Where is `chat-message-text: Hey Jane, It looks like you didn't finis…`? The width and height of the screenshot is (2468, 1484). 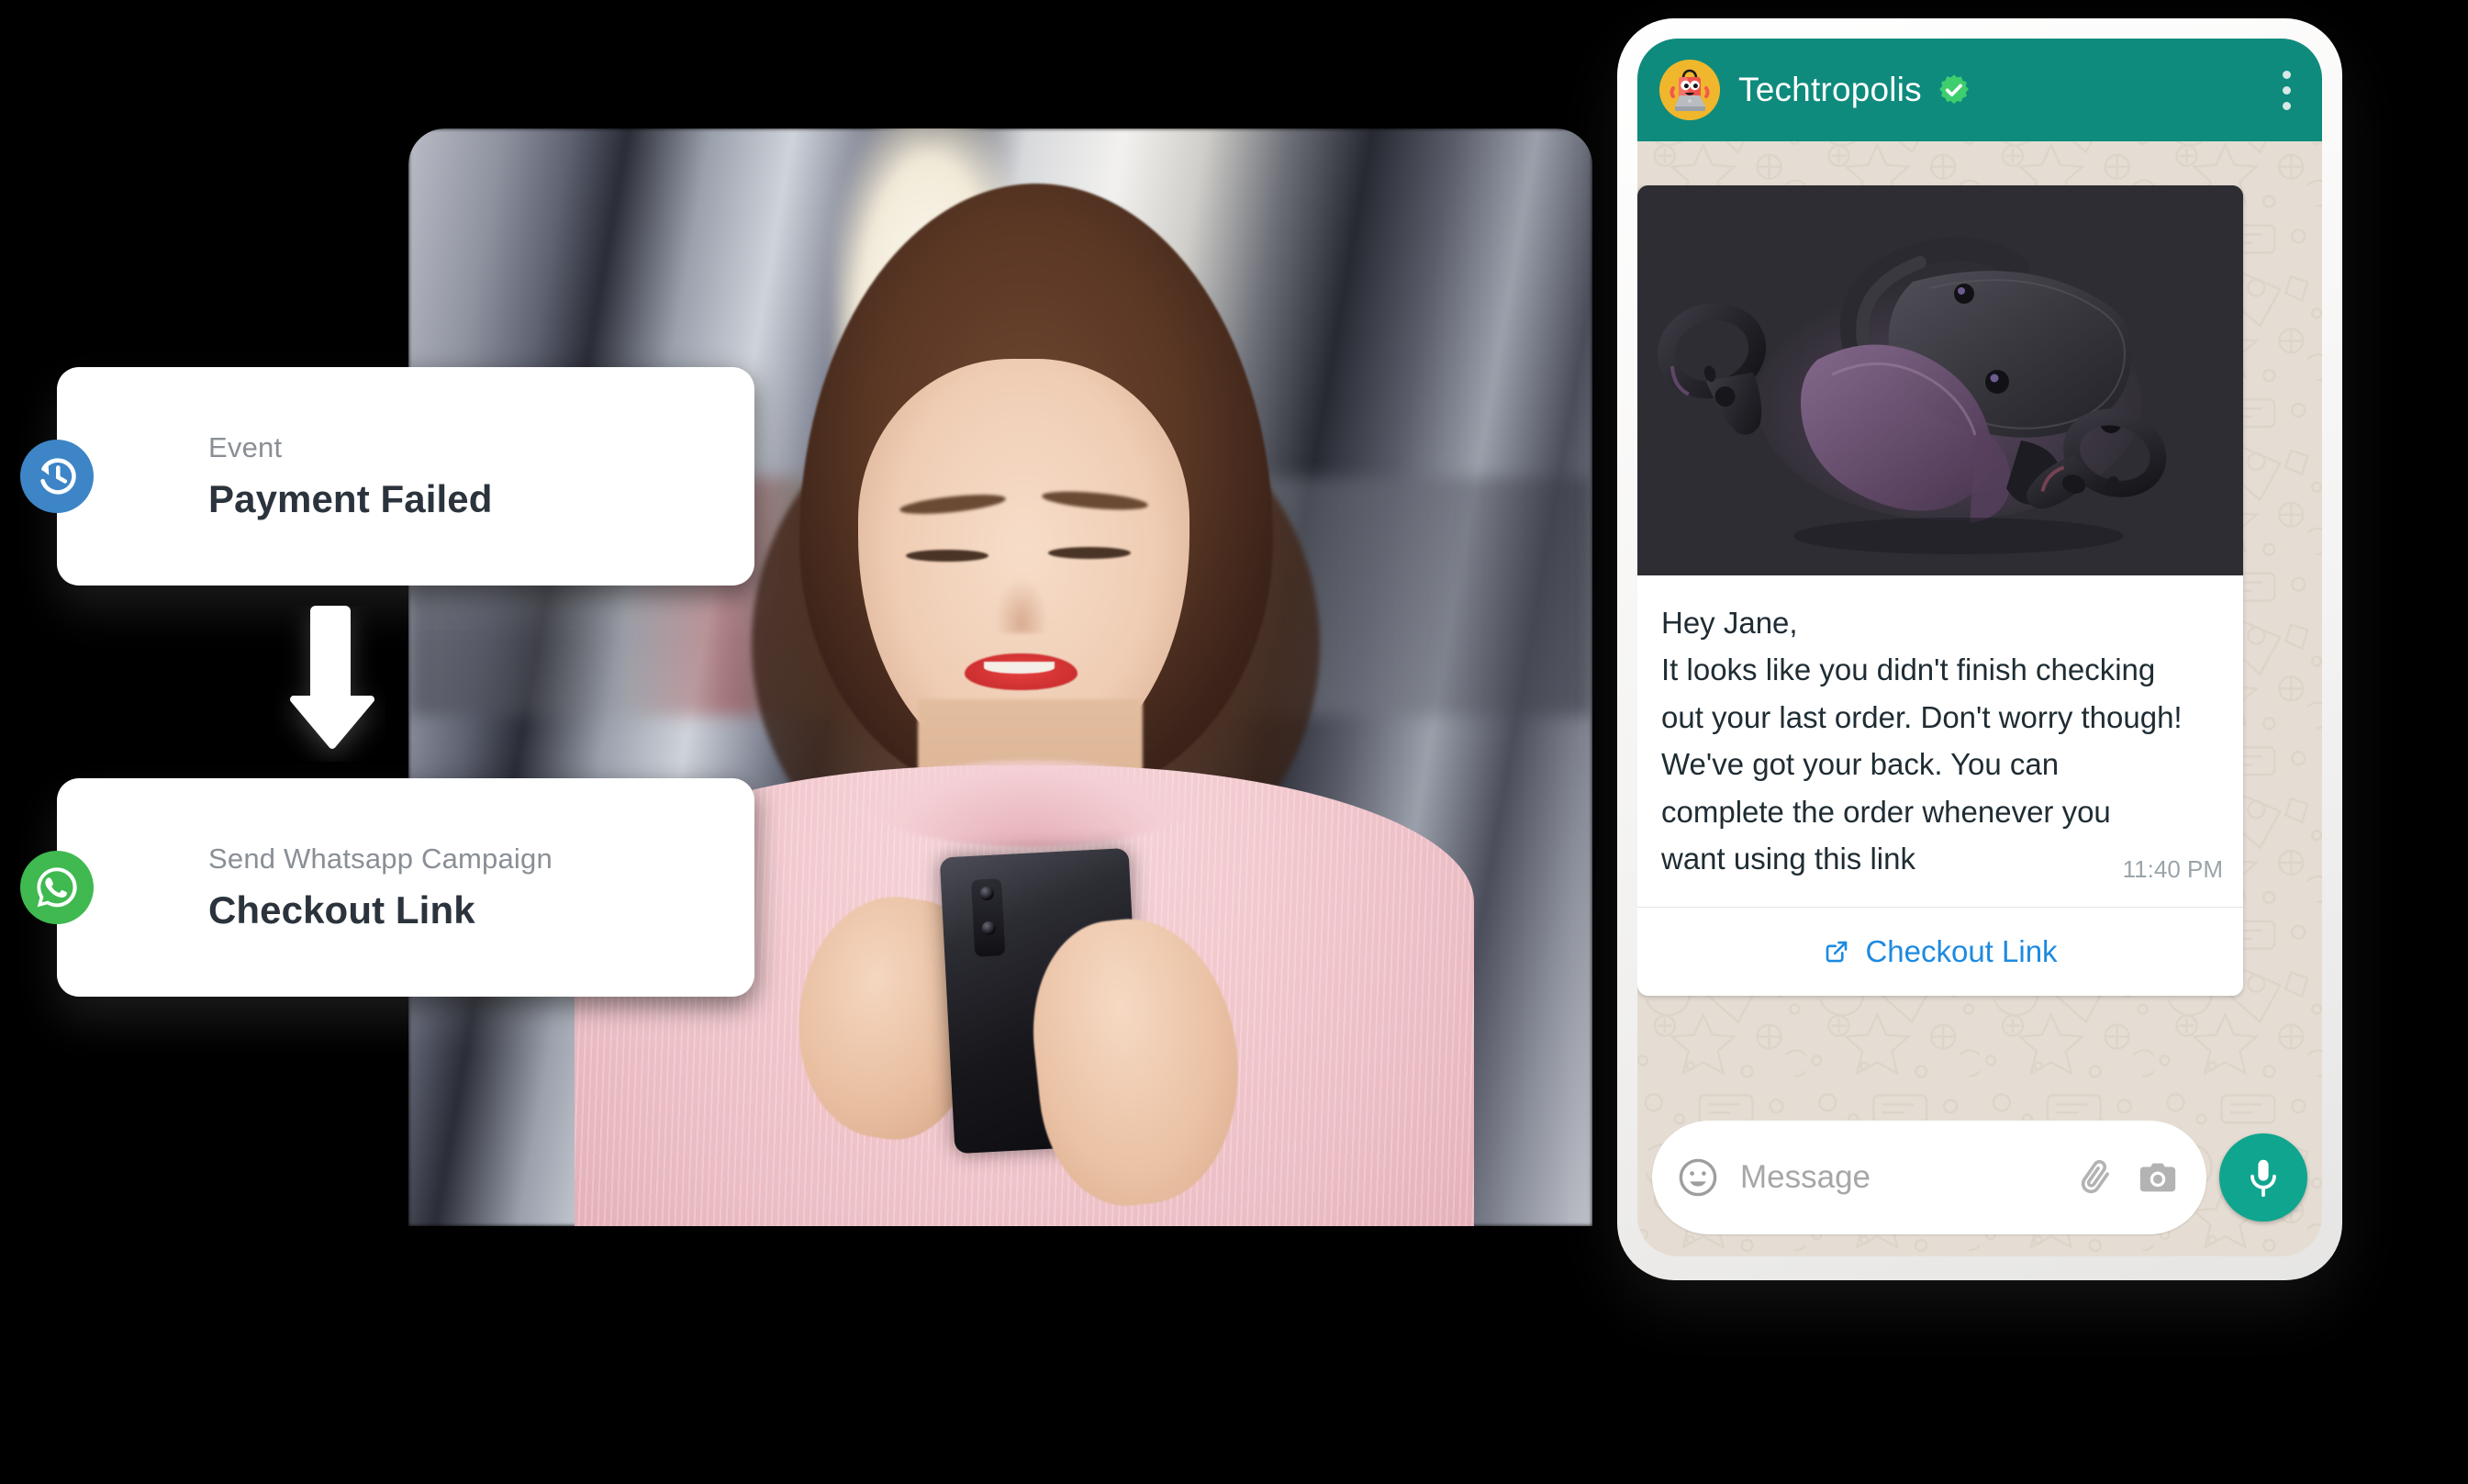
chat-message-text: Hey Jane, It looks like you didn't finis… is located at coordinates (1940, 733).